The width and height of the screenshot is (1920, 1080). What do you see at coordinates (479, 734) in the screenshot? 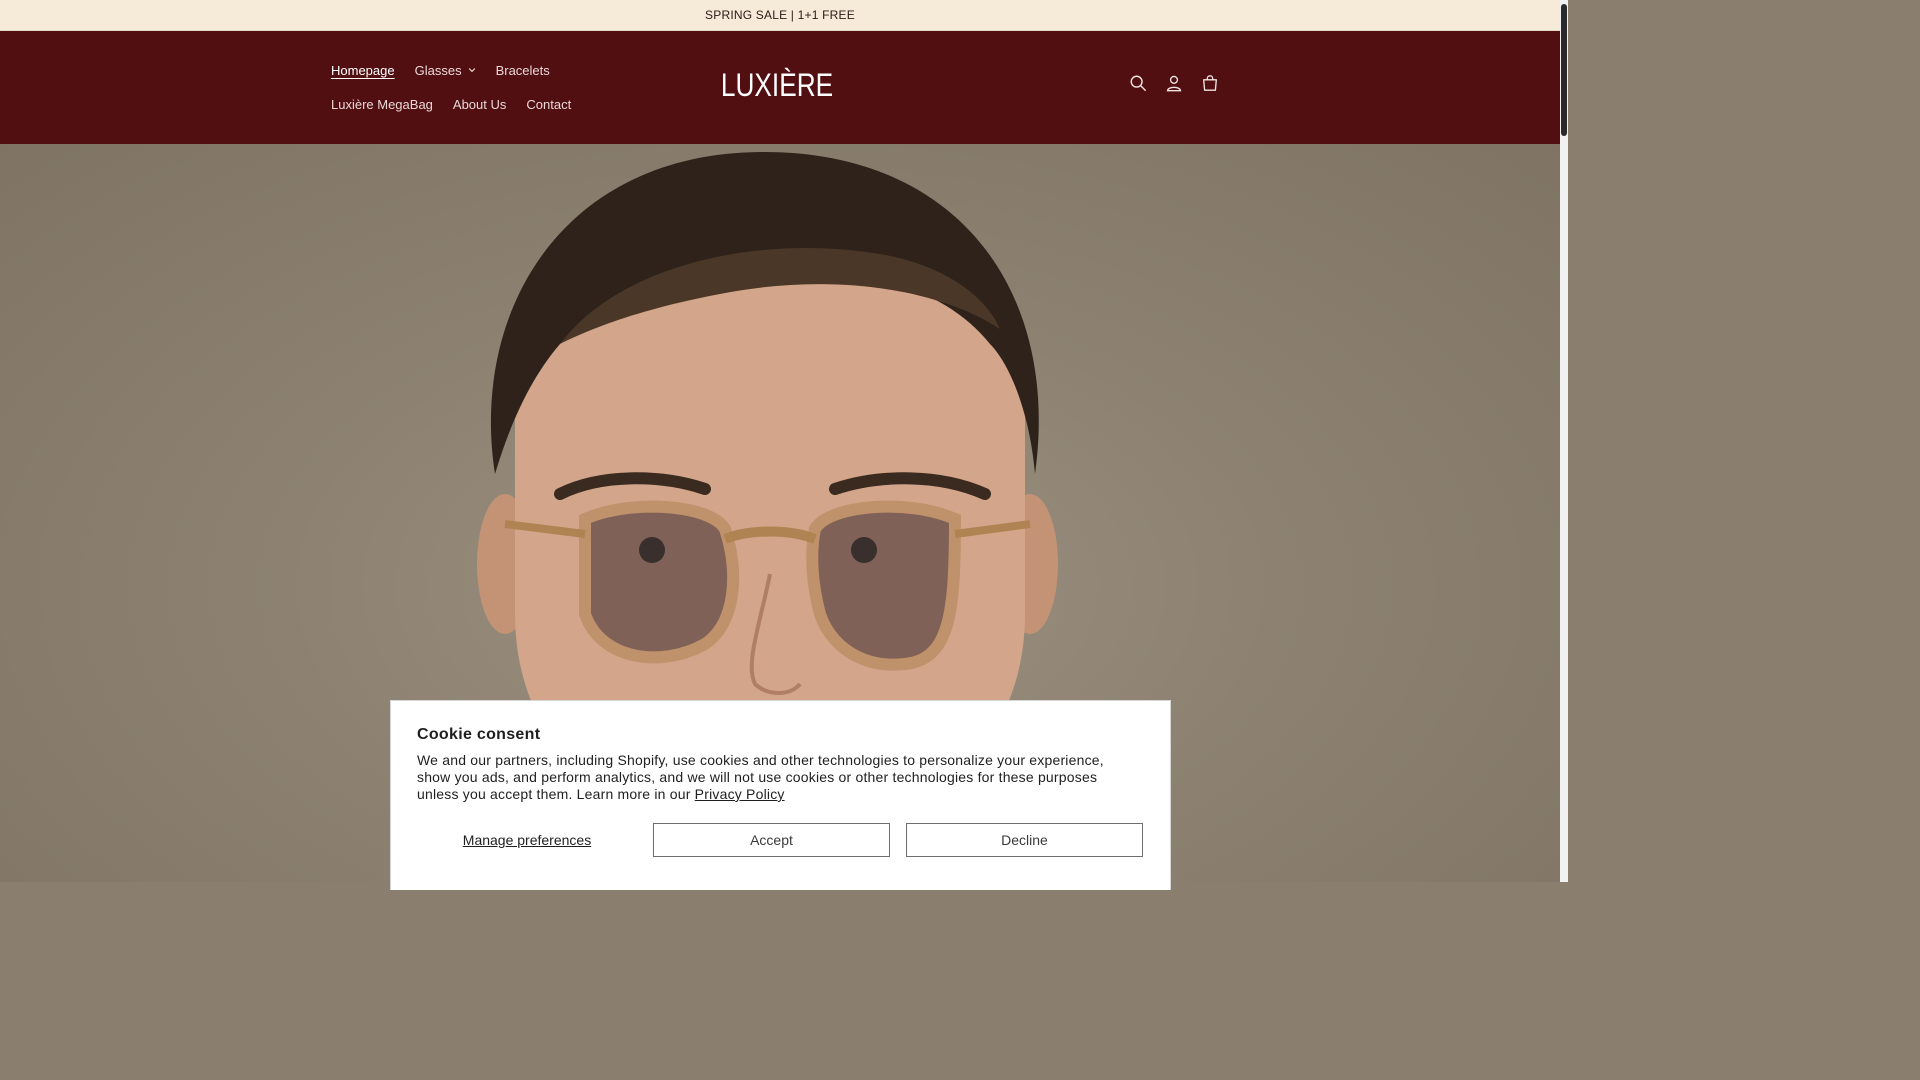
I see `cookie-title: Cookie consent` at bounding box center [479, 734].